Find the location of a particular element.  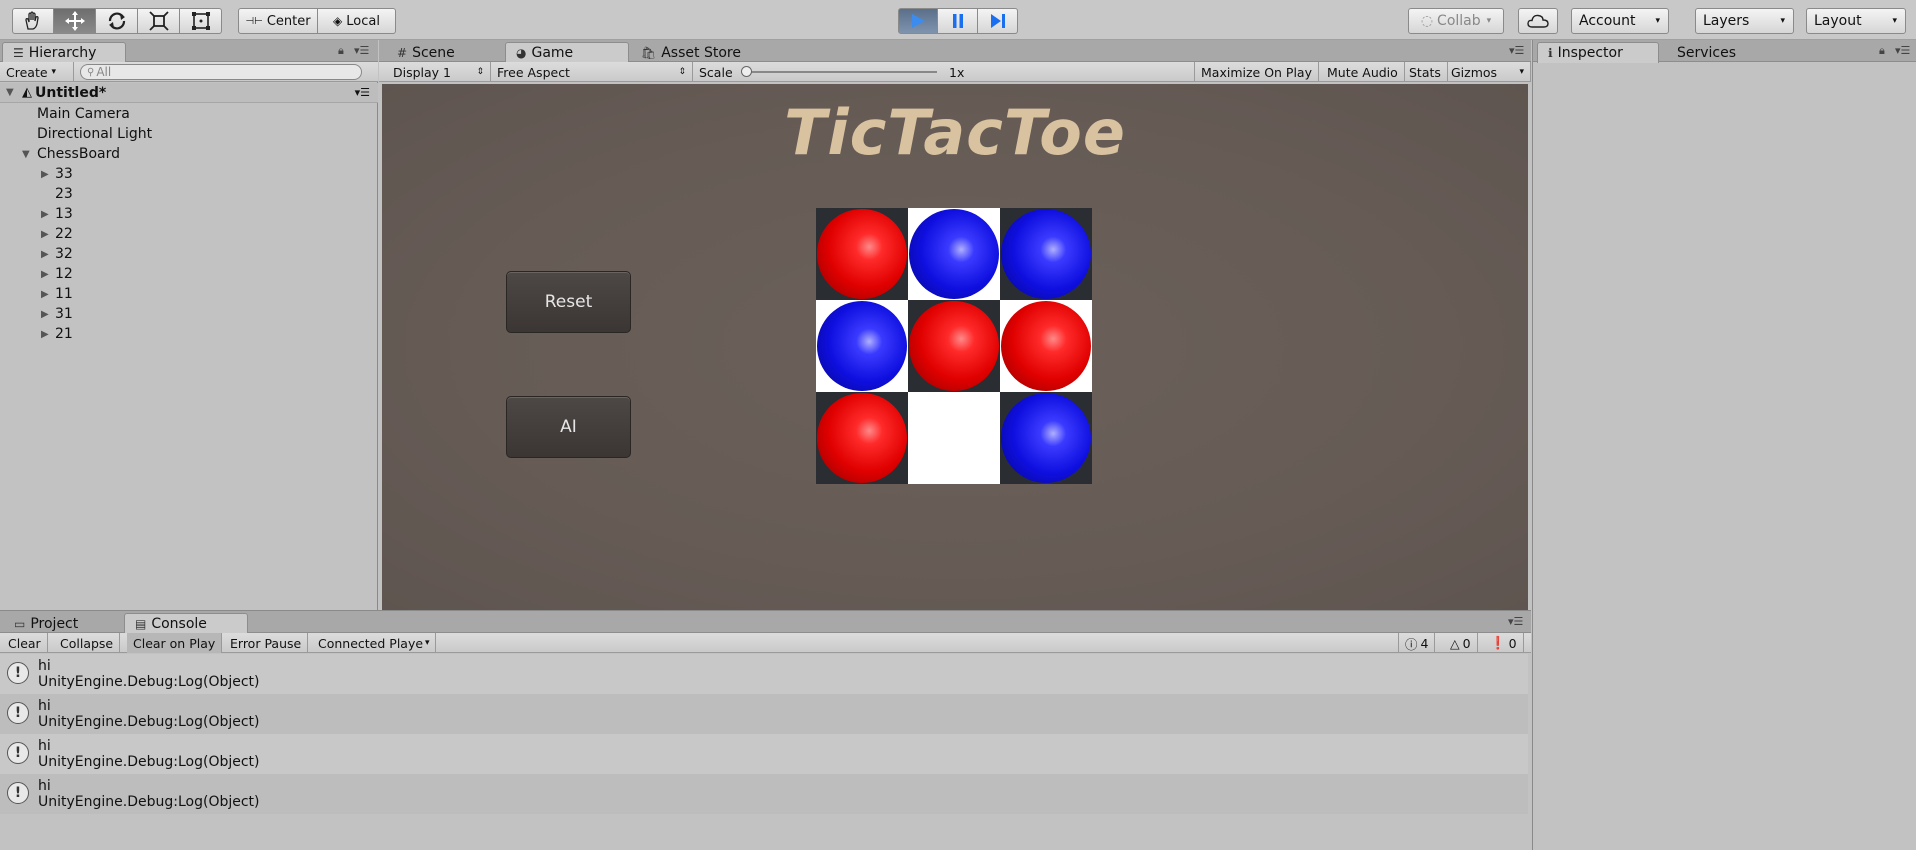

create-dropdown: Create ▾ is located at coordinates (37, 72).